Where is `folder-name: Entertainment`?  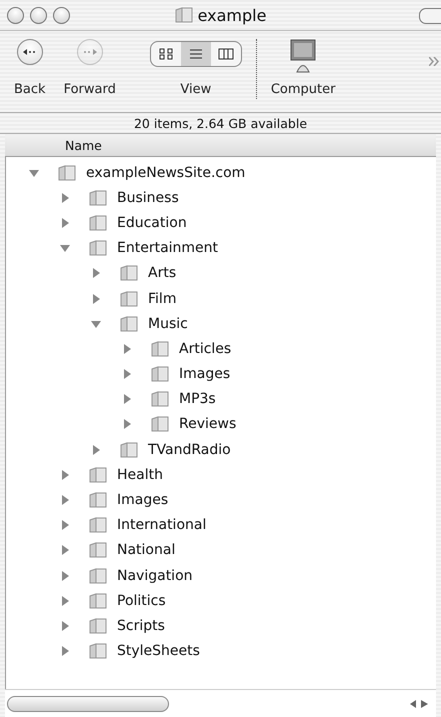
folder-name: Entertainment is located at coordinates (167, 248).